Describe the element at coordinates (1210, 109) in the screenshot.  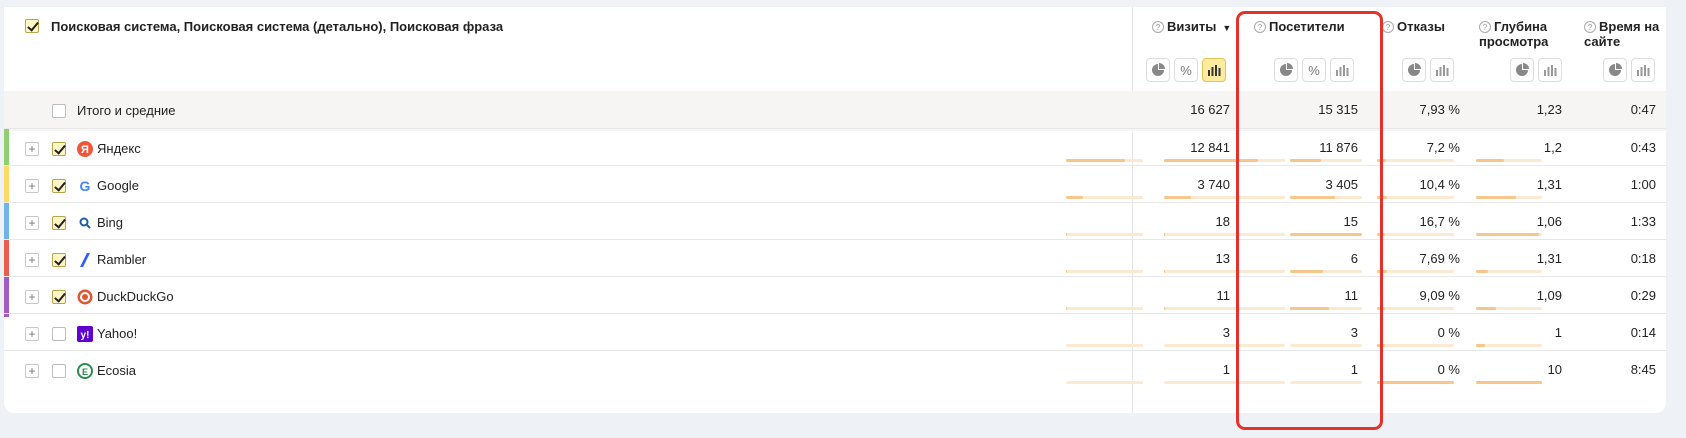
I see `total-visits: 16 627` at that location.